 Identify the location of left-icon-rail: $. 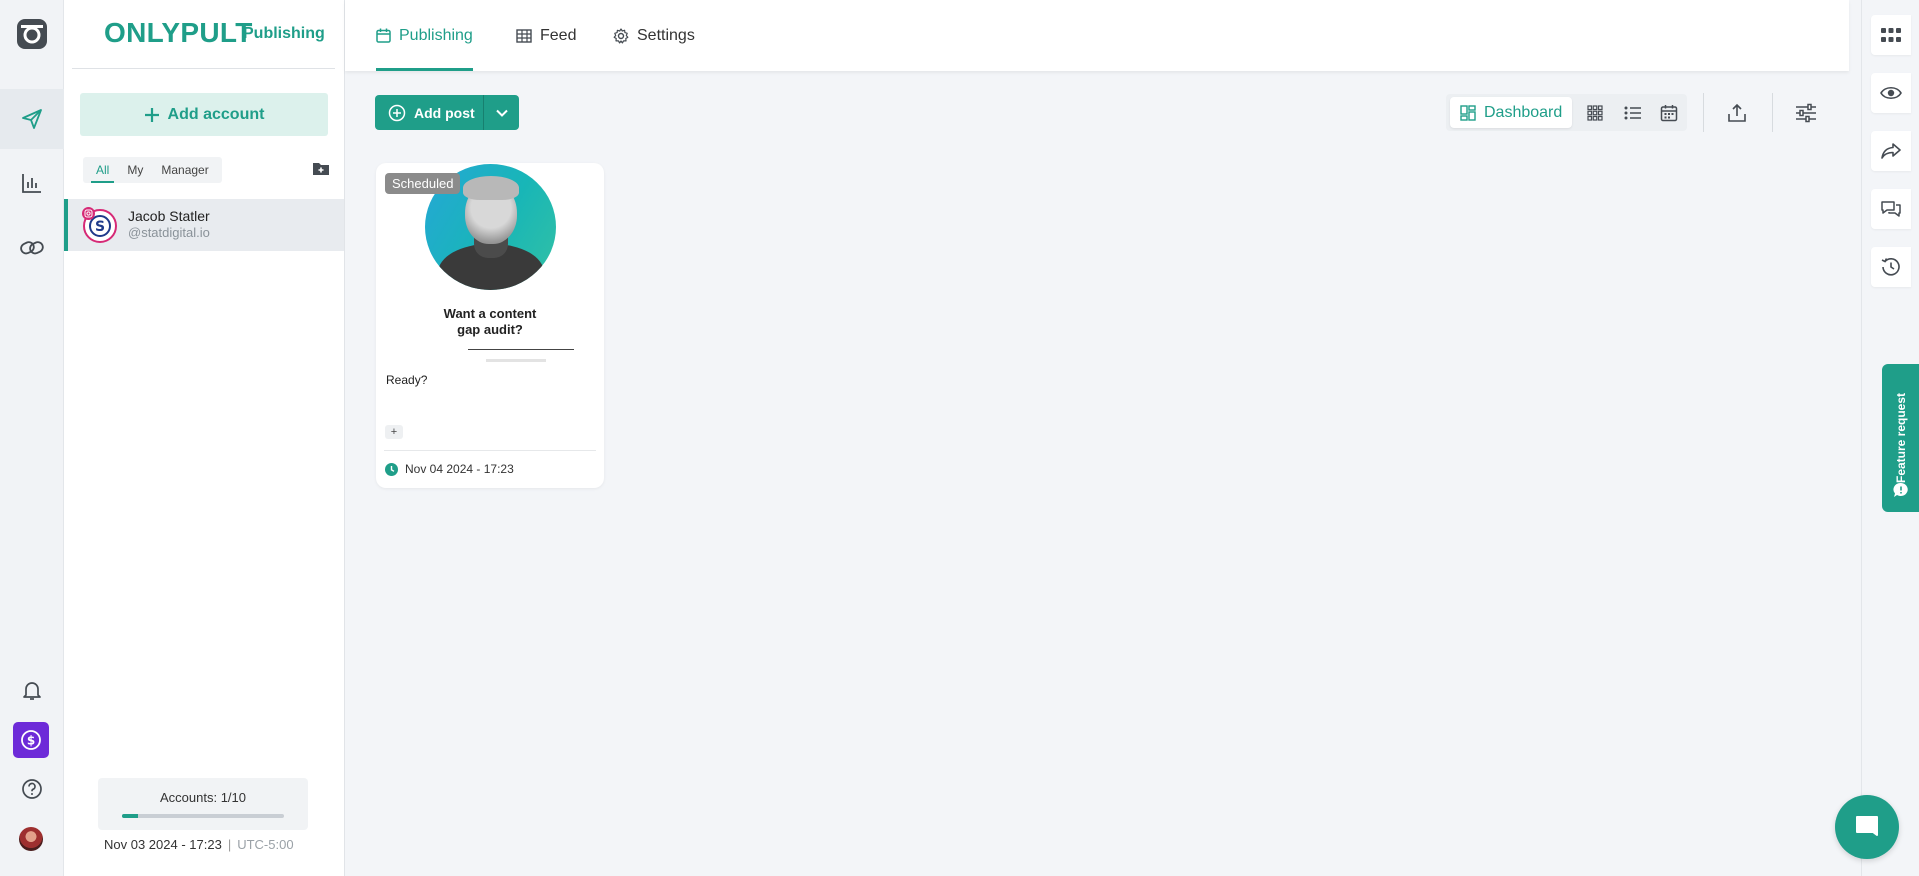
(32, 438).